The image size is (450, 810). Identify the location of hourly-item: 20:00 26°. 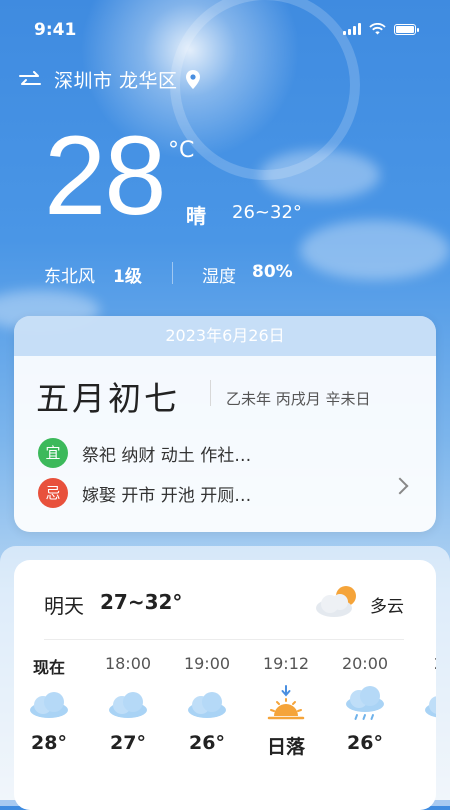
(365, 704).